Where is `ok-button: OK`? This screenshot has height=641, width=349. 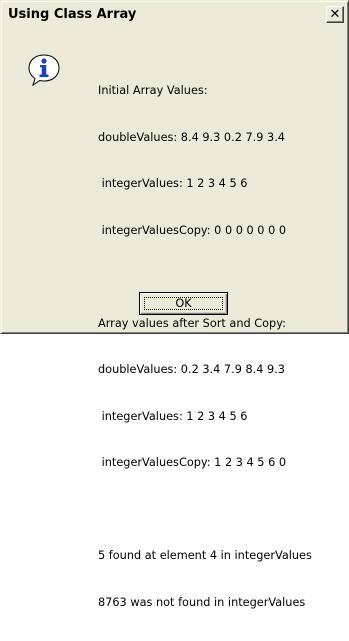 ok-button: OK is located at coordinates (183, 303).